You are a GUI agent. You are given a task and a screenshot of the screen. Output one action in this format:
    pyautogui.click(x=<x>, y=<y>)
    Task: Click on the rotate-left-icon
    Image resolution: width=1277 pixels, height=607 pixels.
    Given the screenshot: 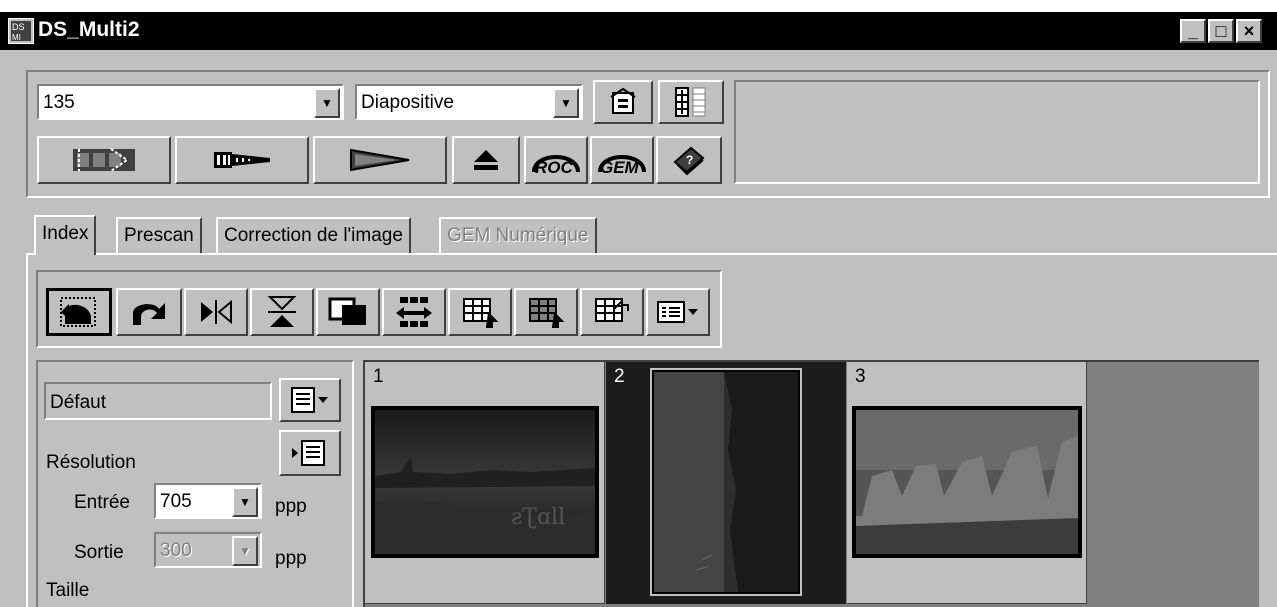 What is the action you would take?
    pyautogui.click(x=78, y=312)
    